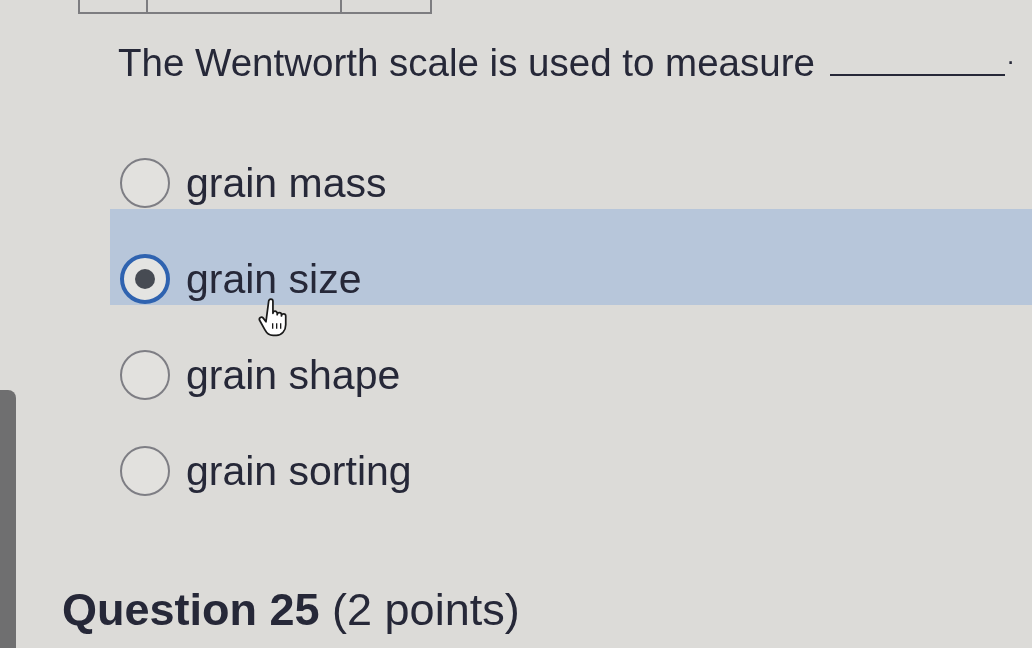  Describe the element at coordinates (1010, 55) in the screenshot. I see `question-punctuation: .` at that location.